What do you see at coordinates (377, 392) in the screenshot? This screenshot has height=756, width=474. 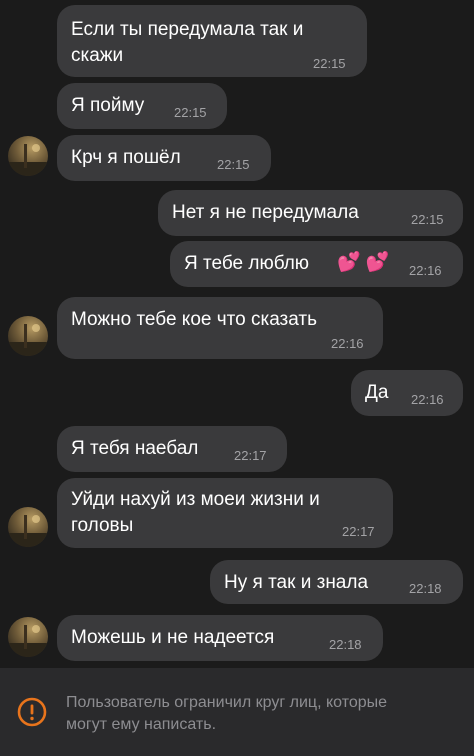 I see `message-text: Да` at bounding box center [377, 392].